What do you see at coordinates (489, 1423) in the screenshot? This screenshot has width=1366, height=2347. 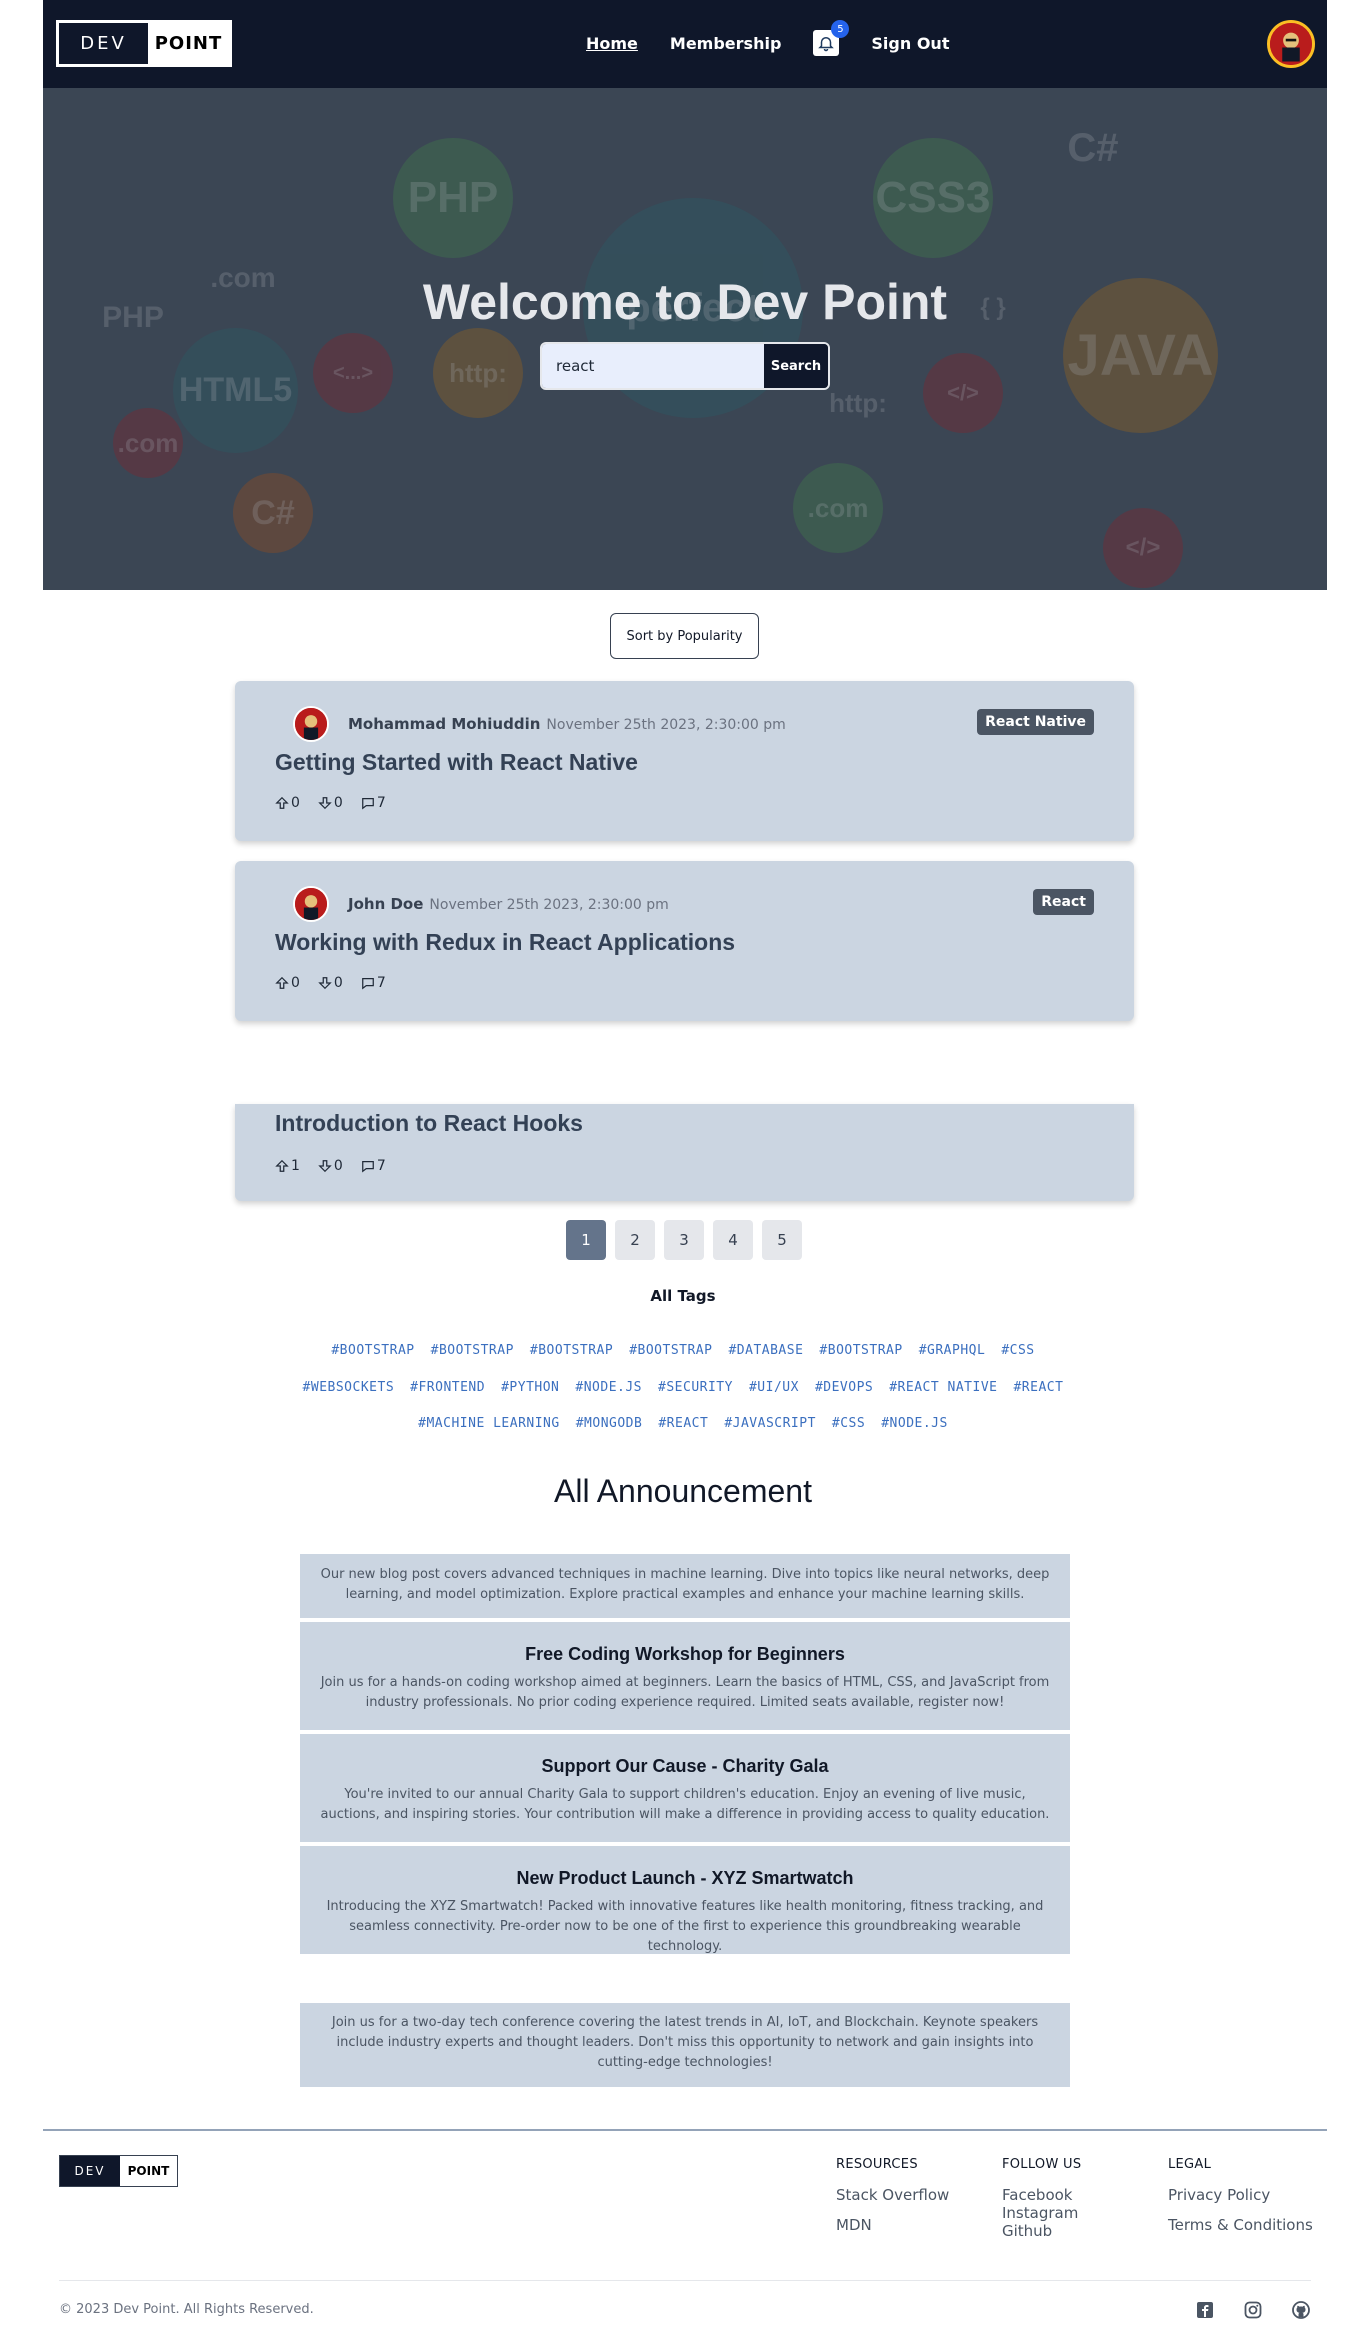 I see `tag-link: #MACHINE LEARNING` at bounding box center [489, 1423].